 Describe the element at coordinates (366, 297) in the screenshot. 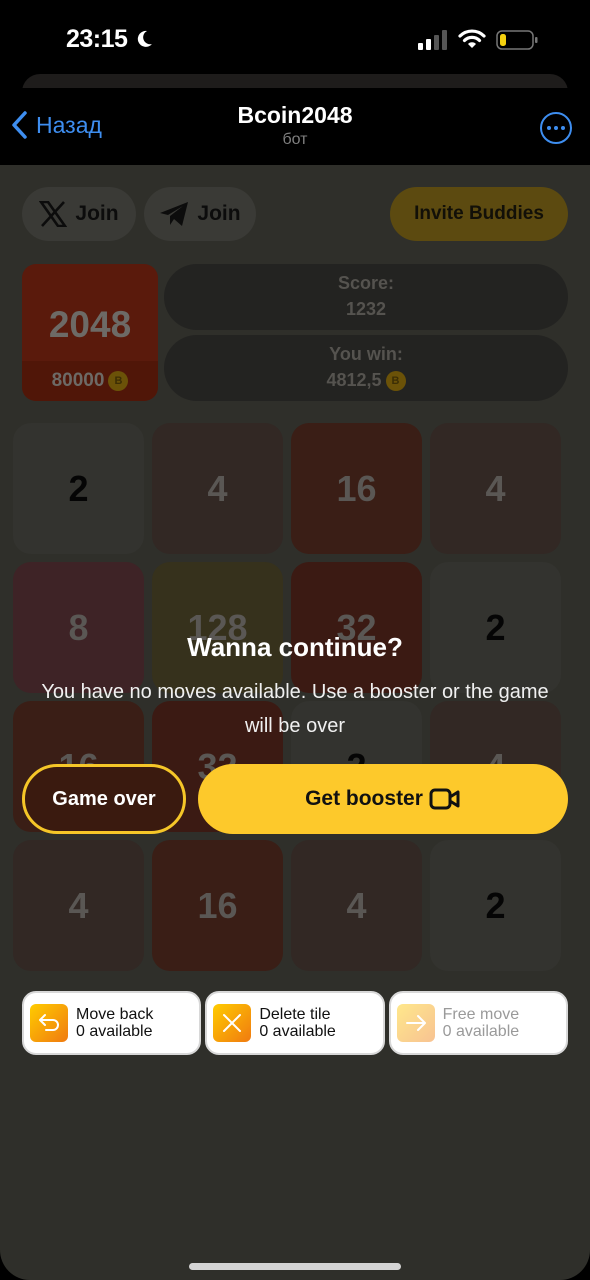

I see `score-panel: Score: 1232` at that location.